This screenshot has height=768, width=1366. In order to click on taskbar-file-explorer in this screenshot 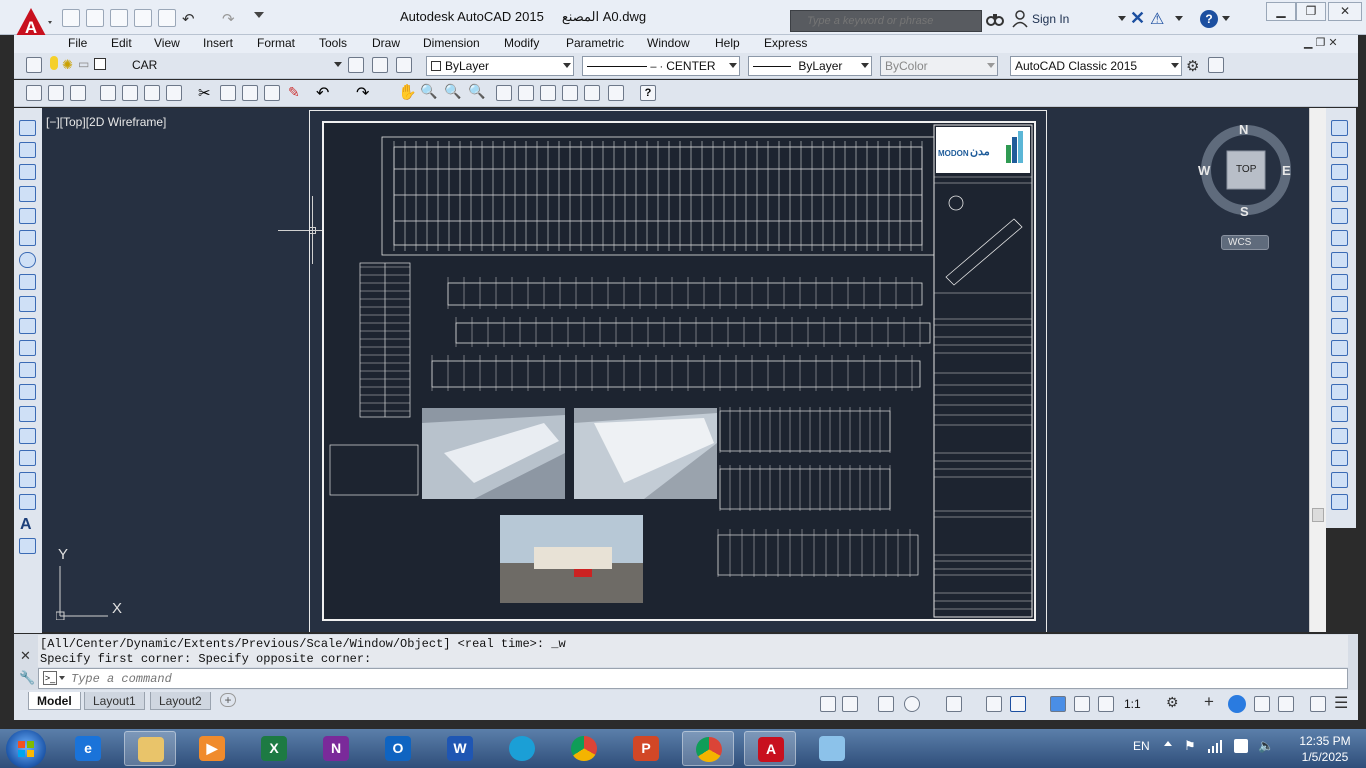, I will do `click(150, 748)`.